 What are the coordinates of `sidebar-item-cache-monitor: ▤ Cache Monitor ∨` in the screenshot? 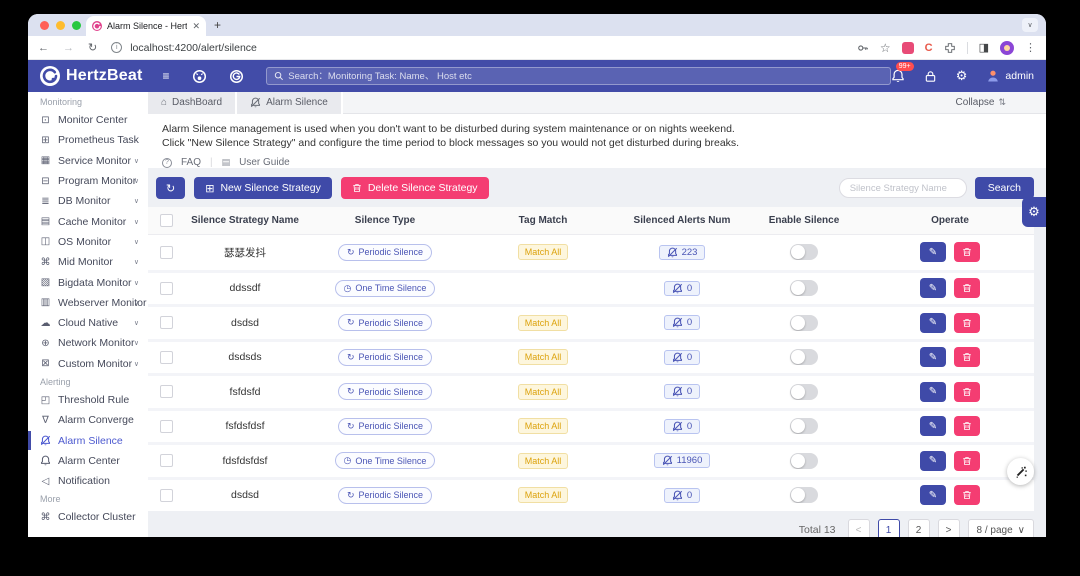 It's located at (88, 221).